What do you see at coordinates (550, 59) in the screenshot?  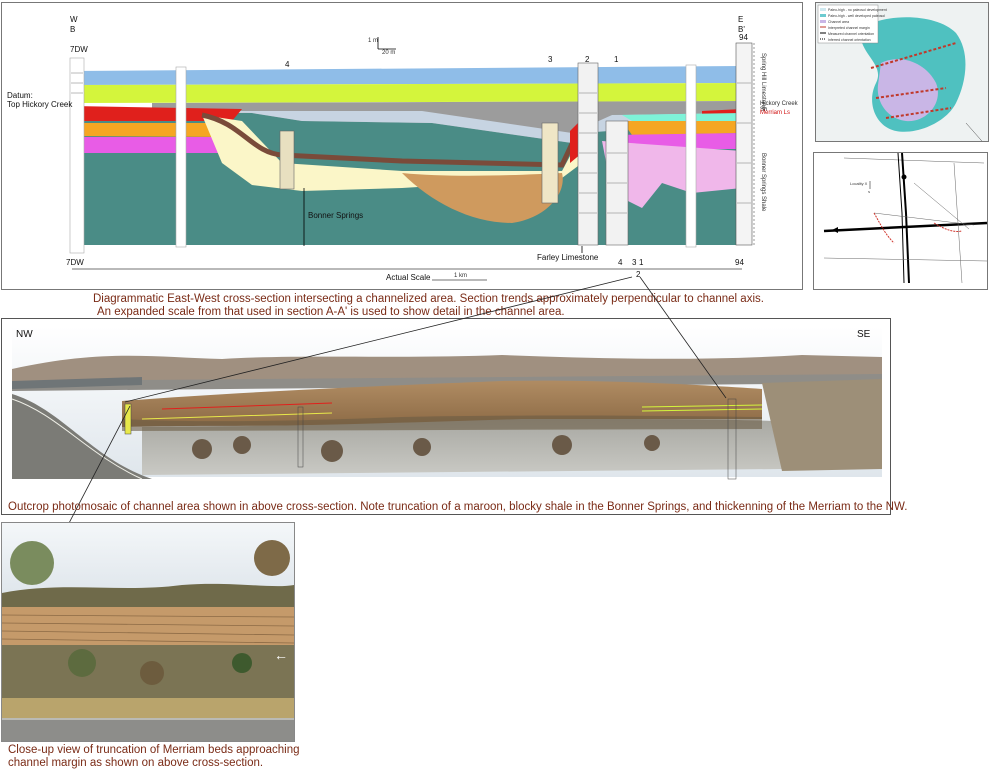 I see `well-label-3: 3` at bounding box center [550, 59].